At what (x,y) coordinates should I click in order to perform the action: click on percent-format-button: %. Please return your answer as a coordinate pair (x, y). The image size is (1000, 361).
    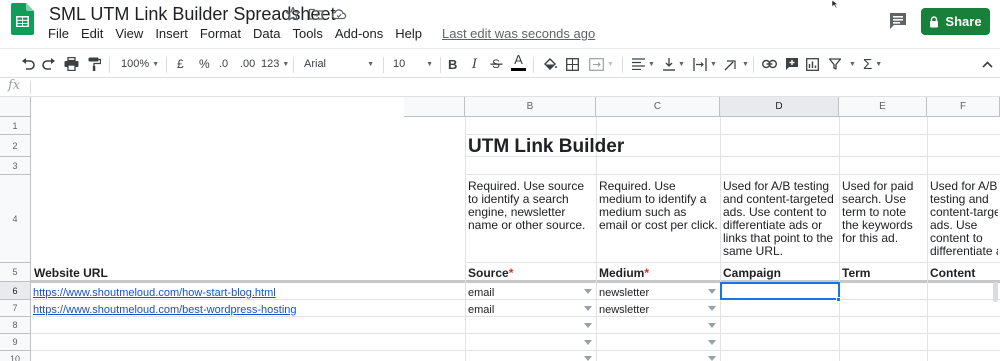
    Looking at the image, I should click on (204, 64).